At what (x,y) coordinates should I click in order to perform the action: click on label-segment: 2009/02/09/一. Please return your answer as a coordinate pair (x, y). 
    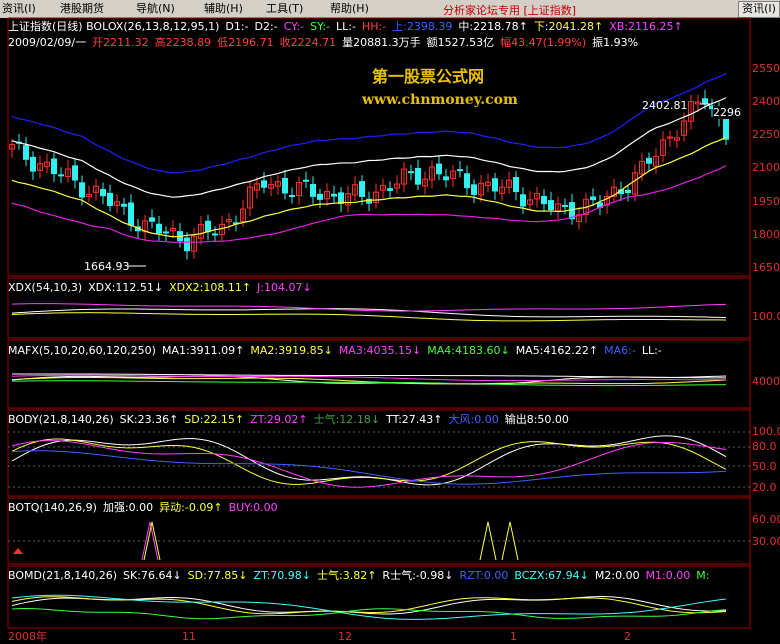
    Looking at the image, I should click on (47, 42).